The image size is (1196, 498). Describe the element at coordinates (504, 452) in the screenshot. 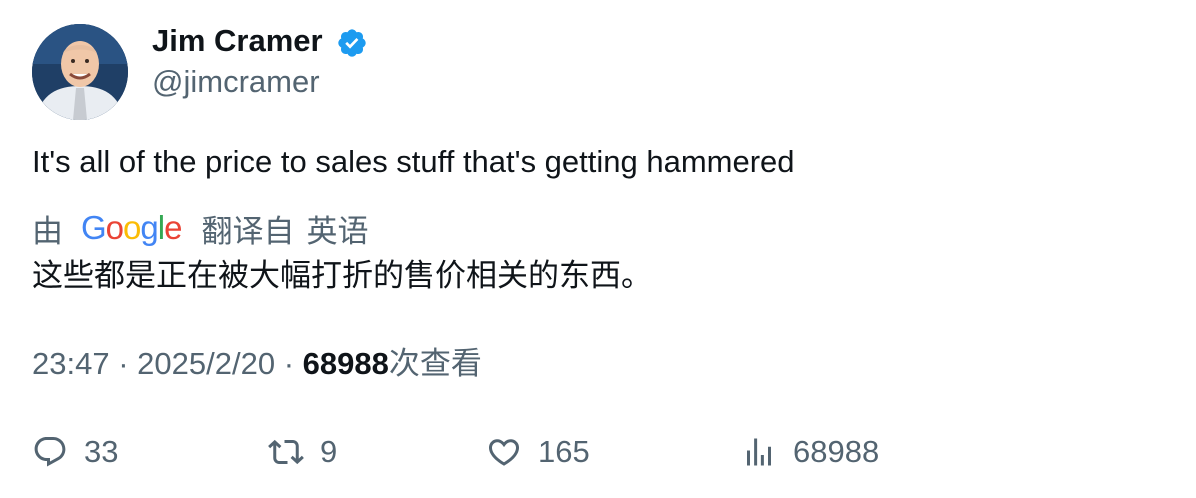

I see `heart-icon` at that location.